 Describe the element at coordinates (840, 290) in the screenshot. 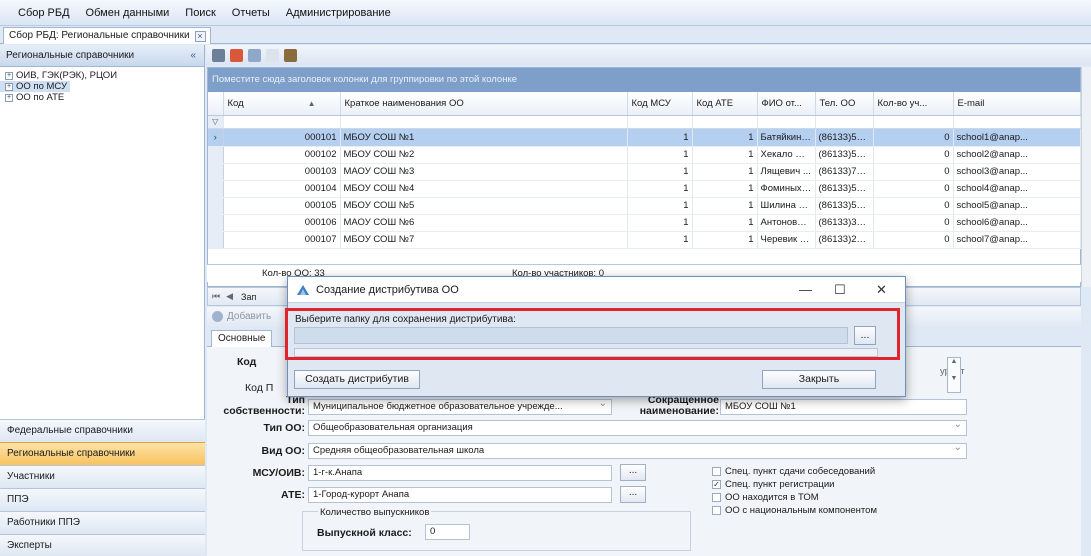

I see `maximize-icon: ☐` at that location.